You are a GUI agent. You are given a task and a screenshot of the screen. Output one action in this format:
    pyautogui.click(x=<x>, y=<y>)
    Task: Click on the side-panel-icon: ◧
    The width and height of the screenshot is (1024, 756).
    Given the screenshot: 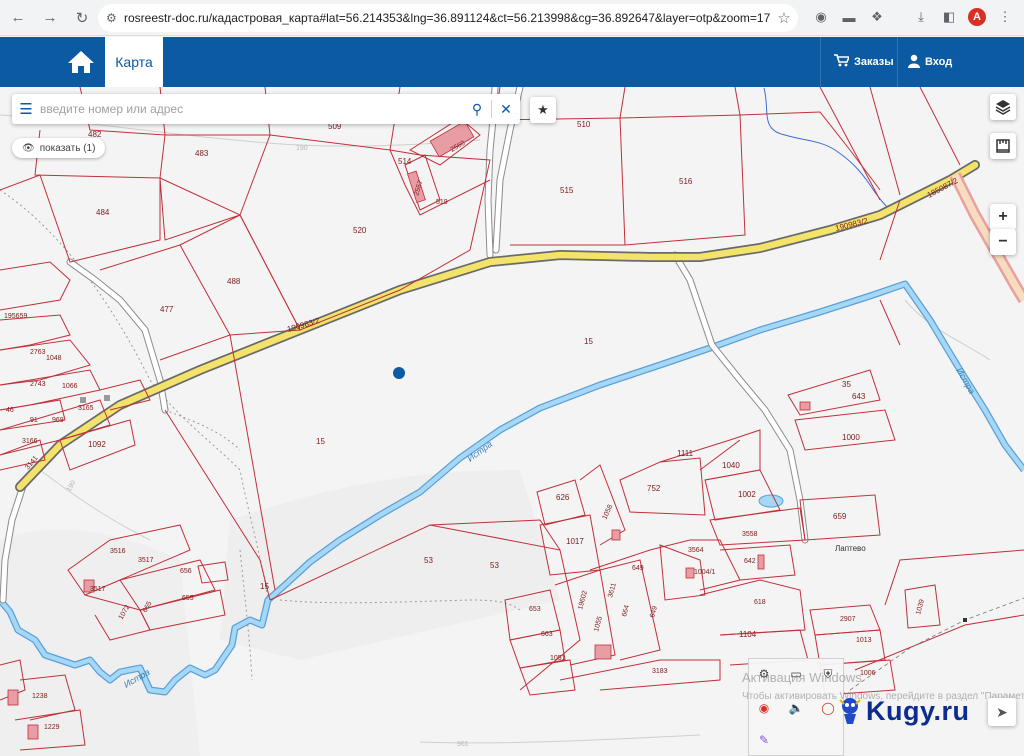 What is the action you would take?
    pyautogui.click(x=949, y=17)
    